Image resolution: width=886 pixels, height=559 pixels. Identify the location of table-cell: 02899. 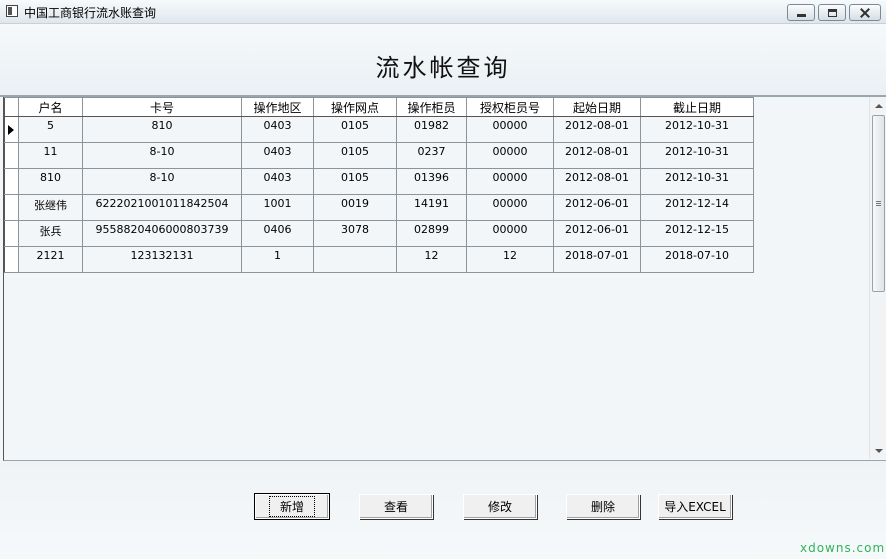
(431, 233).